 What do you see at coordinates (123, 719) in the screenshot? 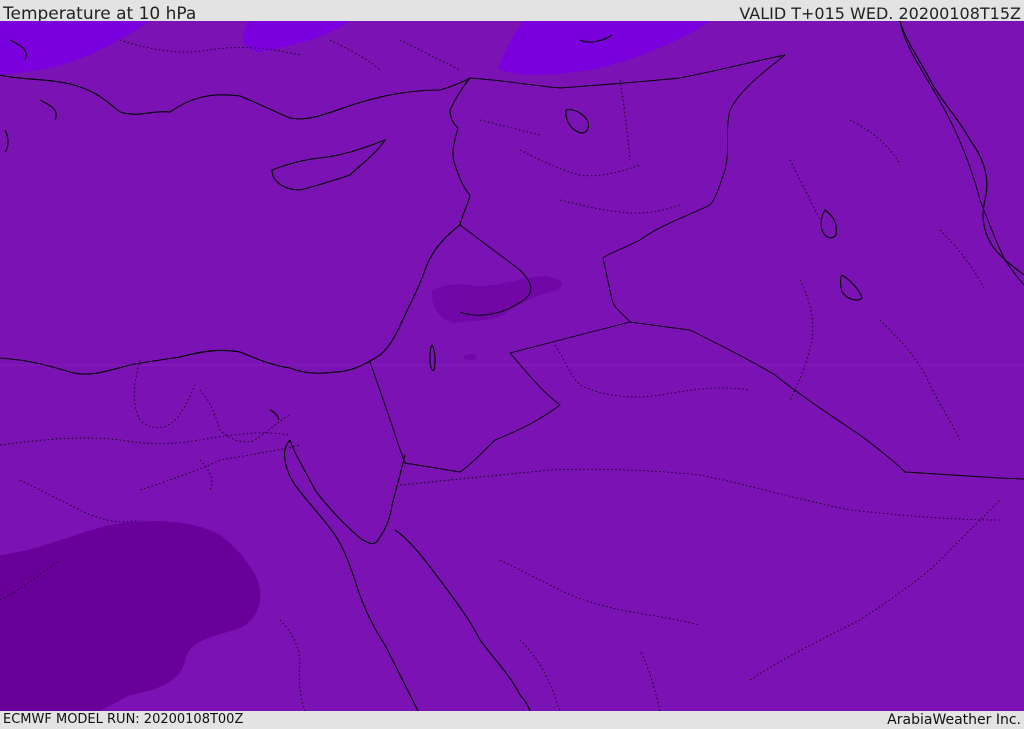
I see `model-run-label: ECMWF MODEL RUN: 20200108T00Z` at bounding box center [123, 719].